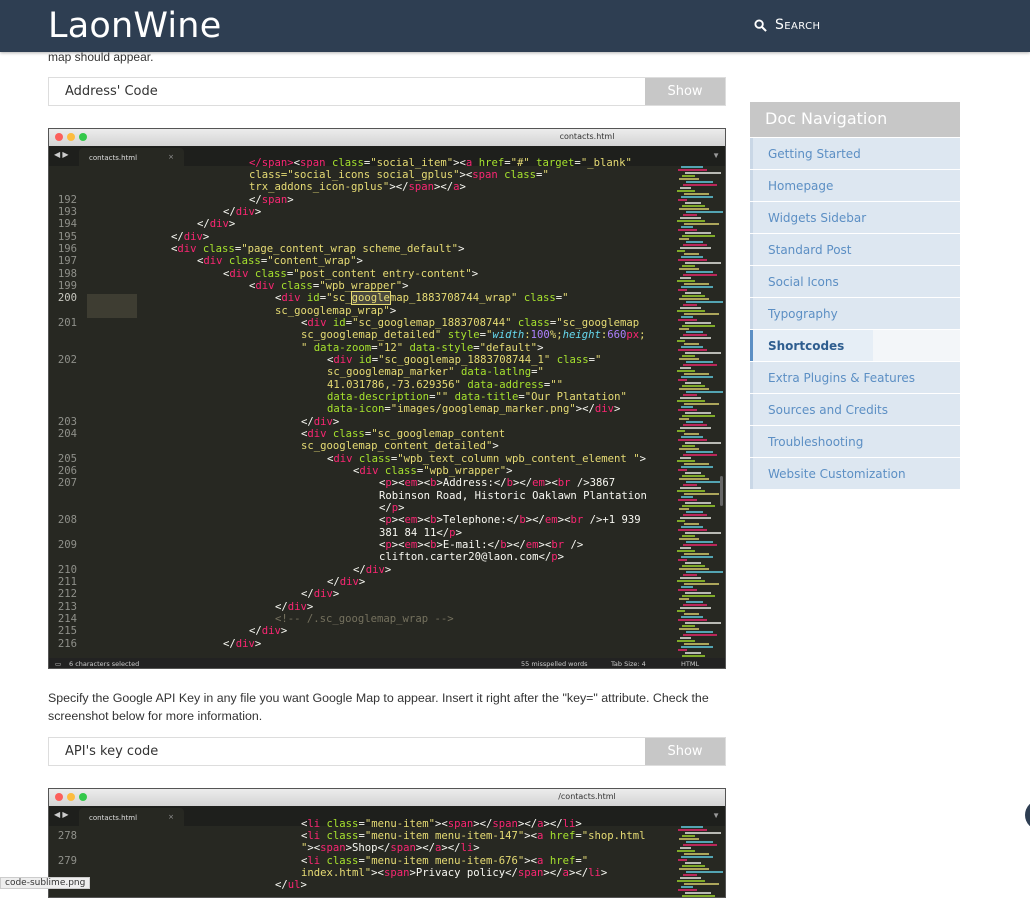 The height and width of the screenshot is (898, 1030). Describe the element at coordinates (716, 155) in the screenshot. I see `chevron-down-icon: ▼` at that location.